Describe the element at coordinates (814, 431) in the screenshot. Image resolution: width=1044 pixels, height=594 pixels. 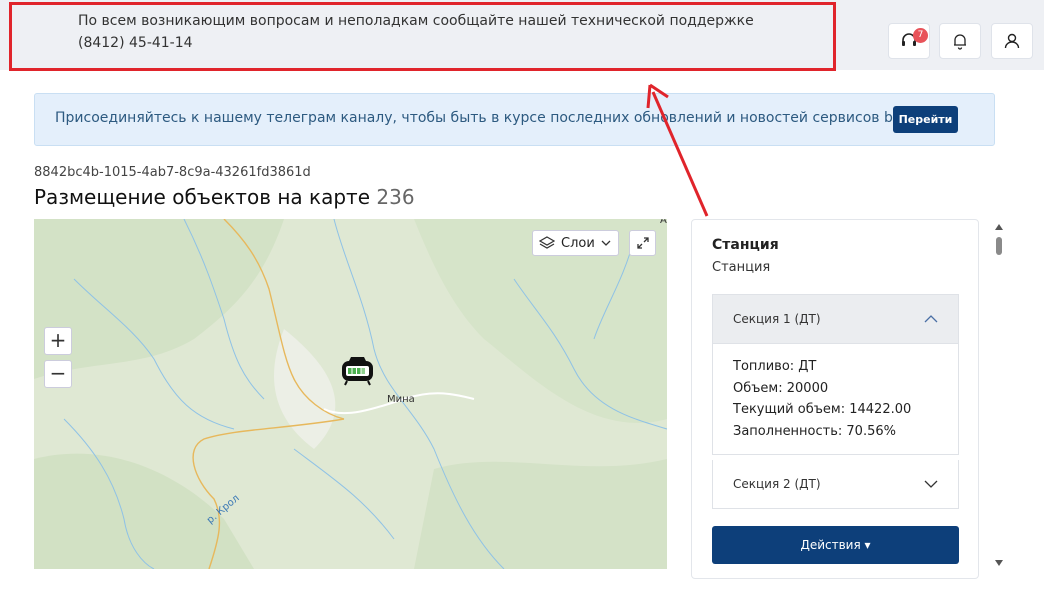
I see `fill-level: Заполненность: 70.56%` at that location.